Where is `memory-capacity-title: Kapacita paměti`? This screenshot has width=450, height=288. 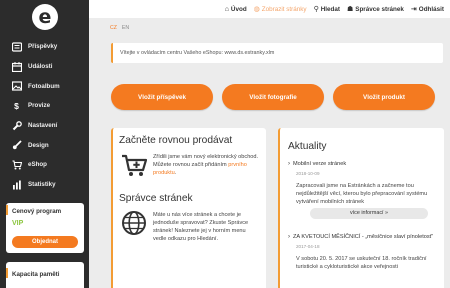
memory-capacity-title: Kapacita paměti is located at coordinates (45, 273).